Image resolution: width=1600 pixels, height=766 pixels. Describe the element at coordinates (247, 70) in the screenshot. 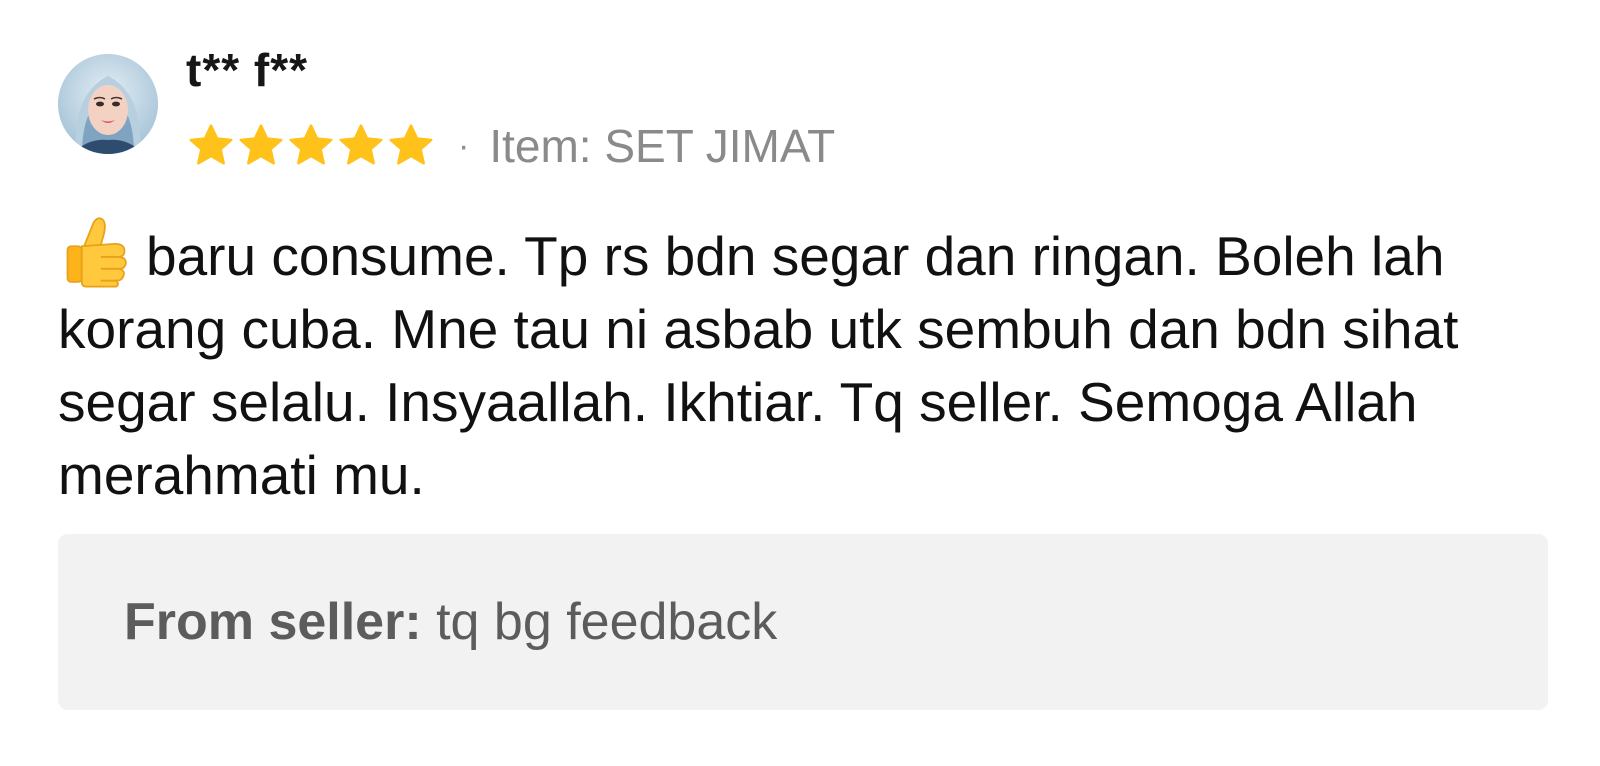

I see `reviewer-name: t** f**` at that location.